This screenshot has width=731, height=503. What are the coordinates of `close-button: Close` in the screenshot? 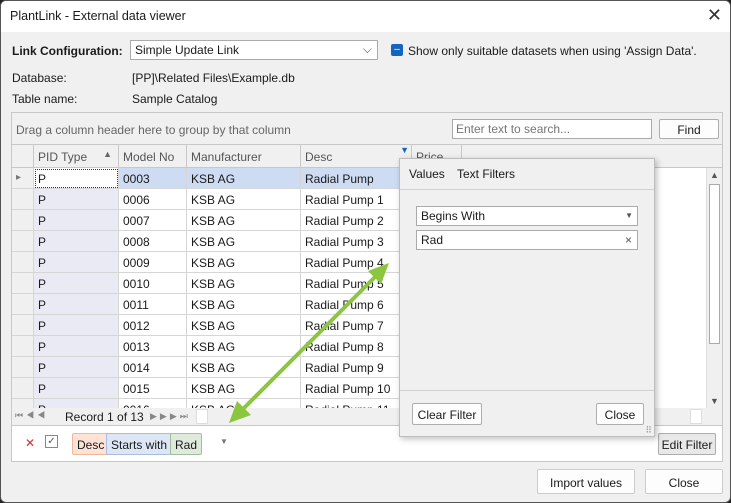 It's located at (684, 481).